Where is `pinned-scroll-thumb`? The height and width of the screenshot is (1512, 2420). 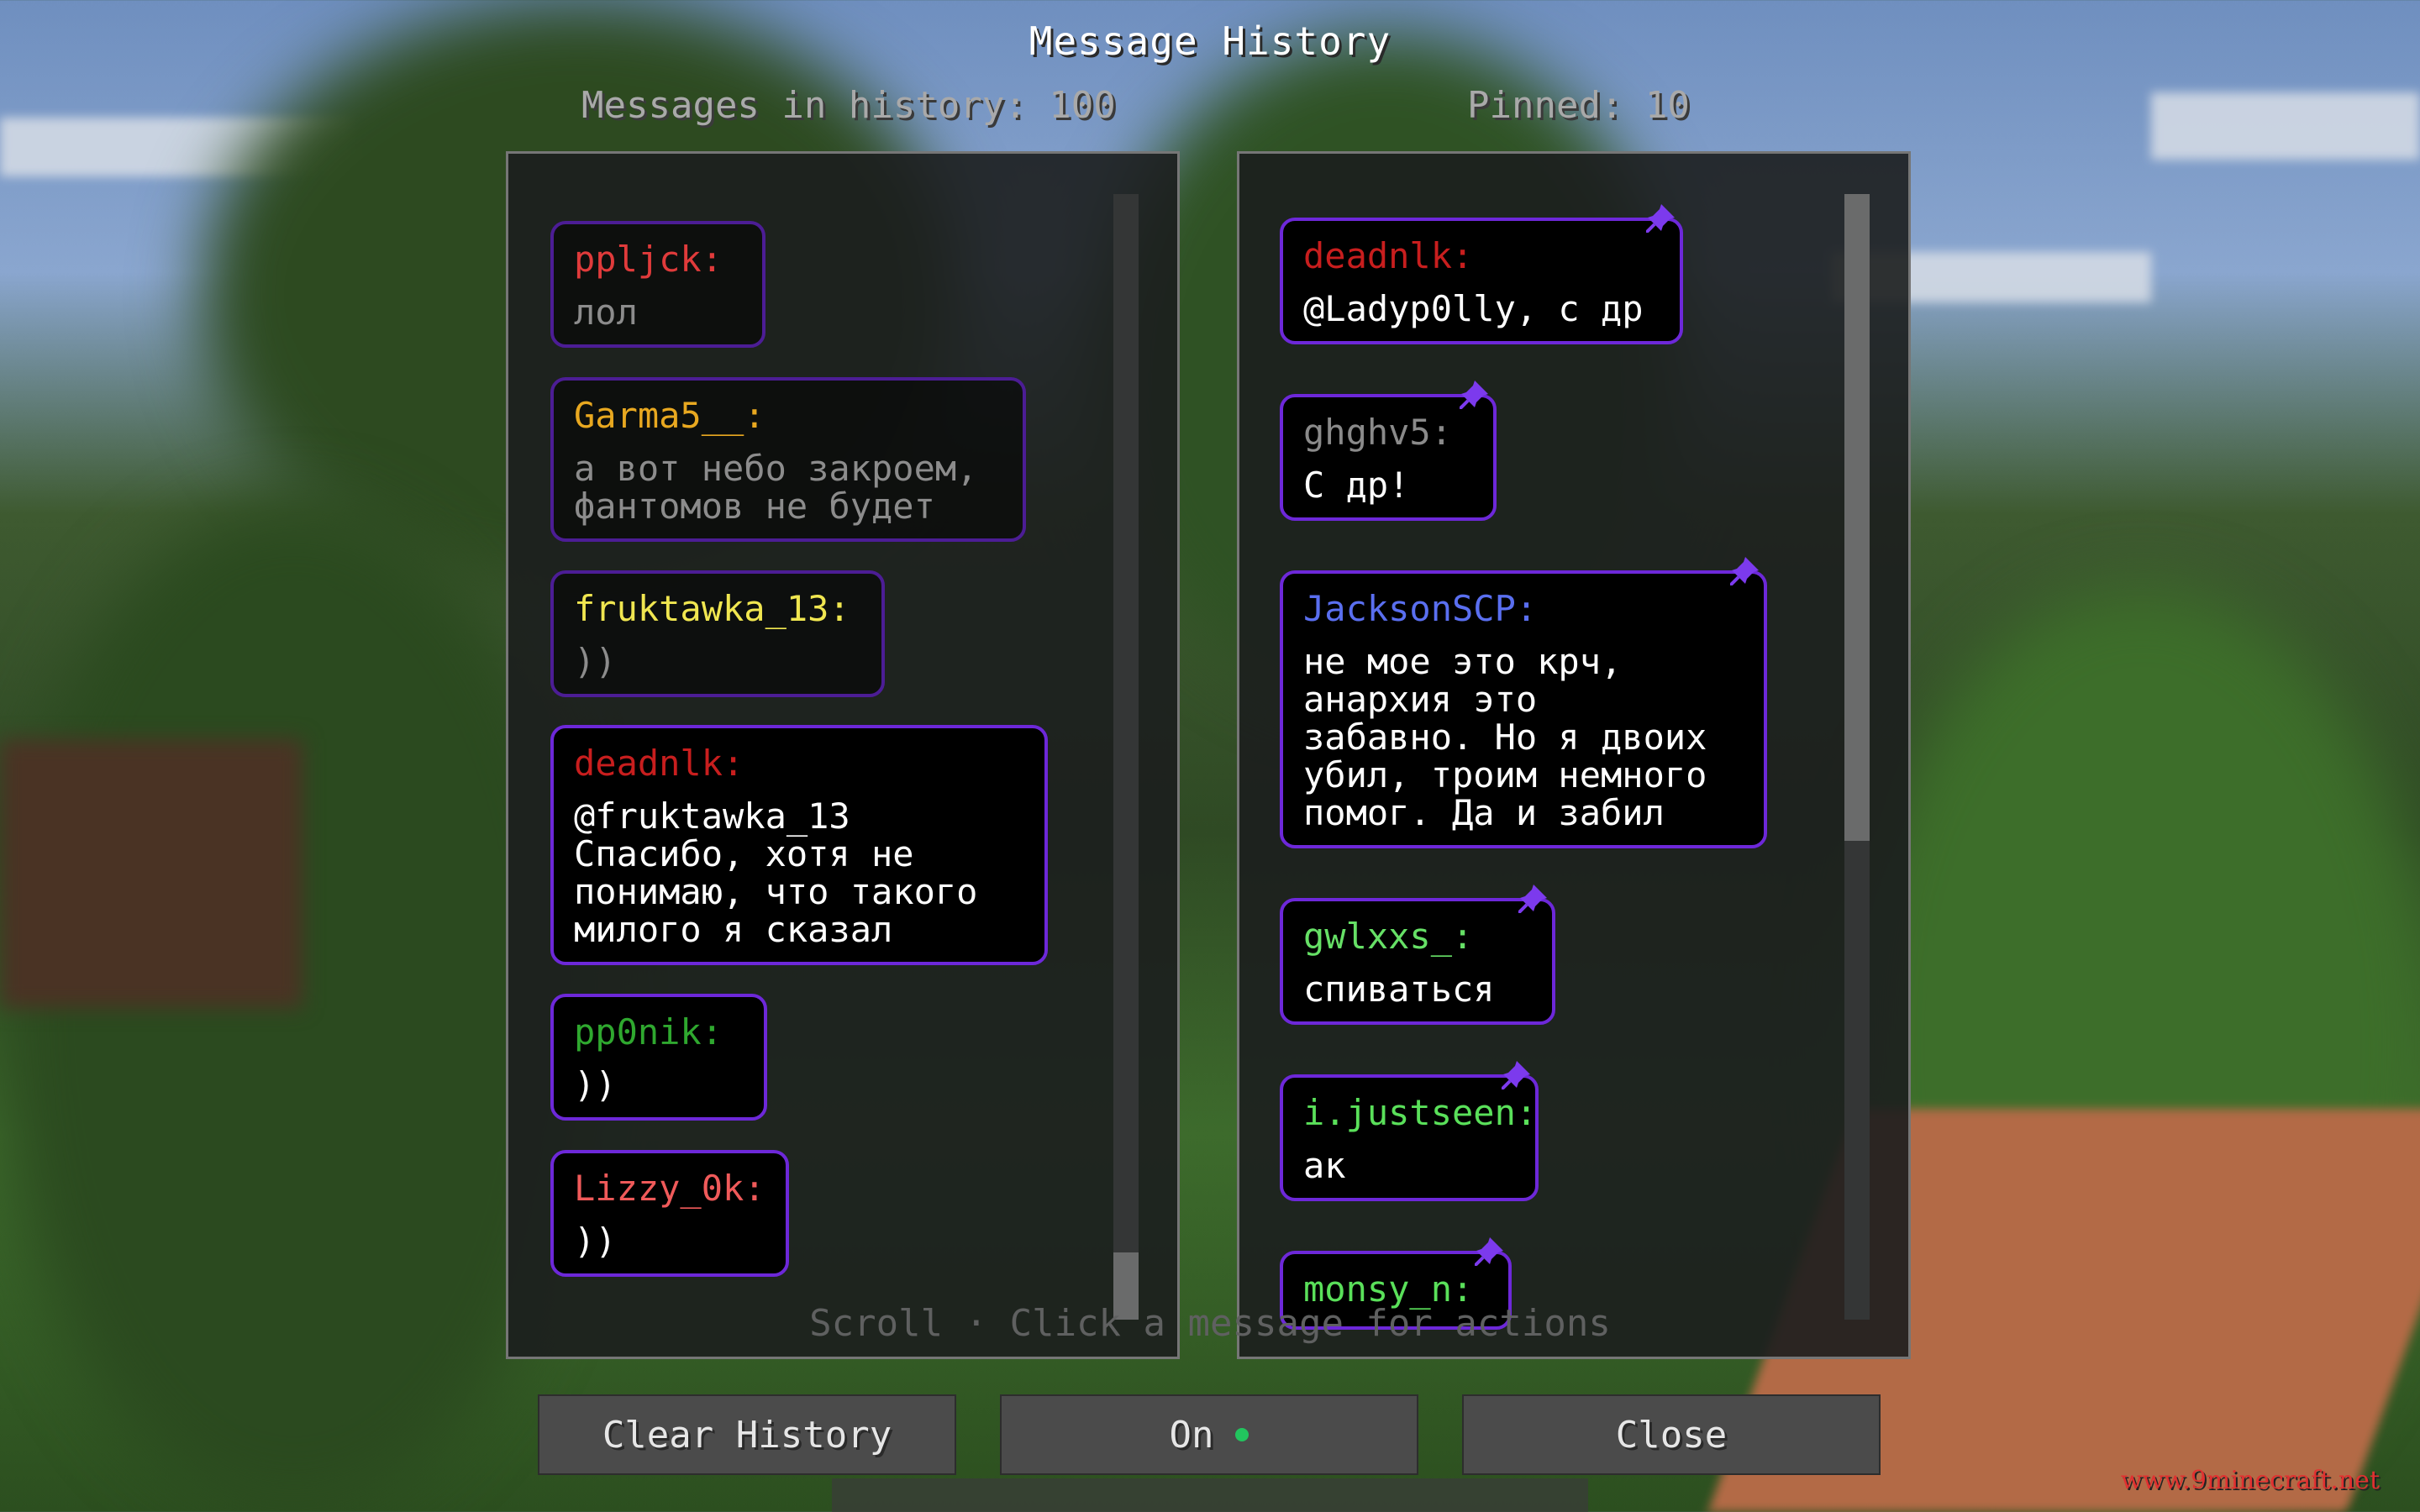 pinned-scroll-thumb is located at coordinates (1857, 517).